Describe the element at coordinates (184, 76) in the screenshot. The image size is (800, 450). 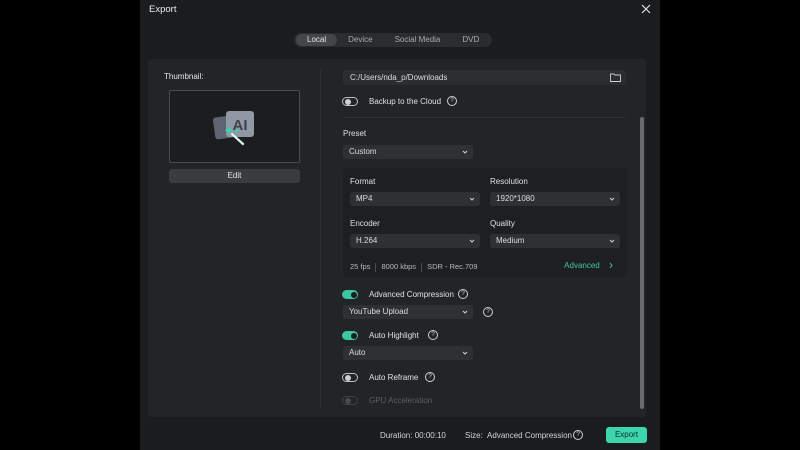
I see `thumbnail-label: Thumbnail:` at that location.